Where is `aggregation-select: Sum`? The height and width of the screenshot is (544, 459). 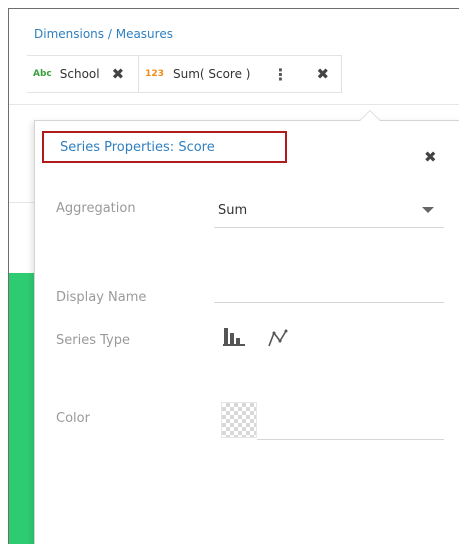 aggregation-select: Sum is located at coordinates (329, 211).